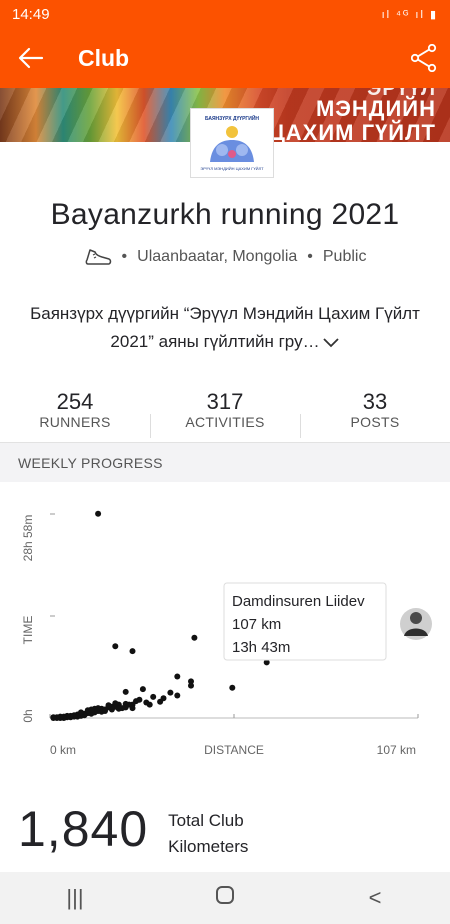 This screenshot has height=924, width=450. I want to click on stat-label: ACTIVITIES, so click(225, 422).